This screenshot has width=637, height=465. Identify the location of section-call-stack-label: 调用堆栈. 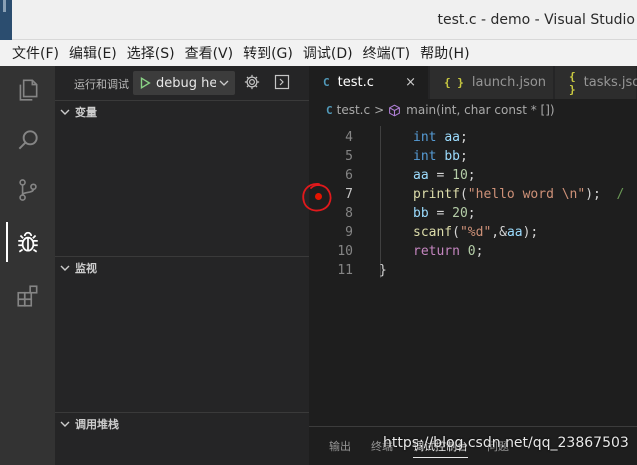
(97, 424).